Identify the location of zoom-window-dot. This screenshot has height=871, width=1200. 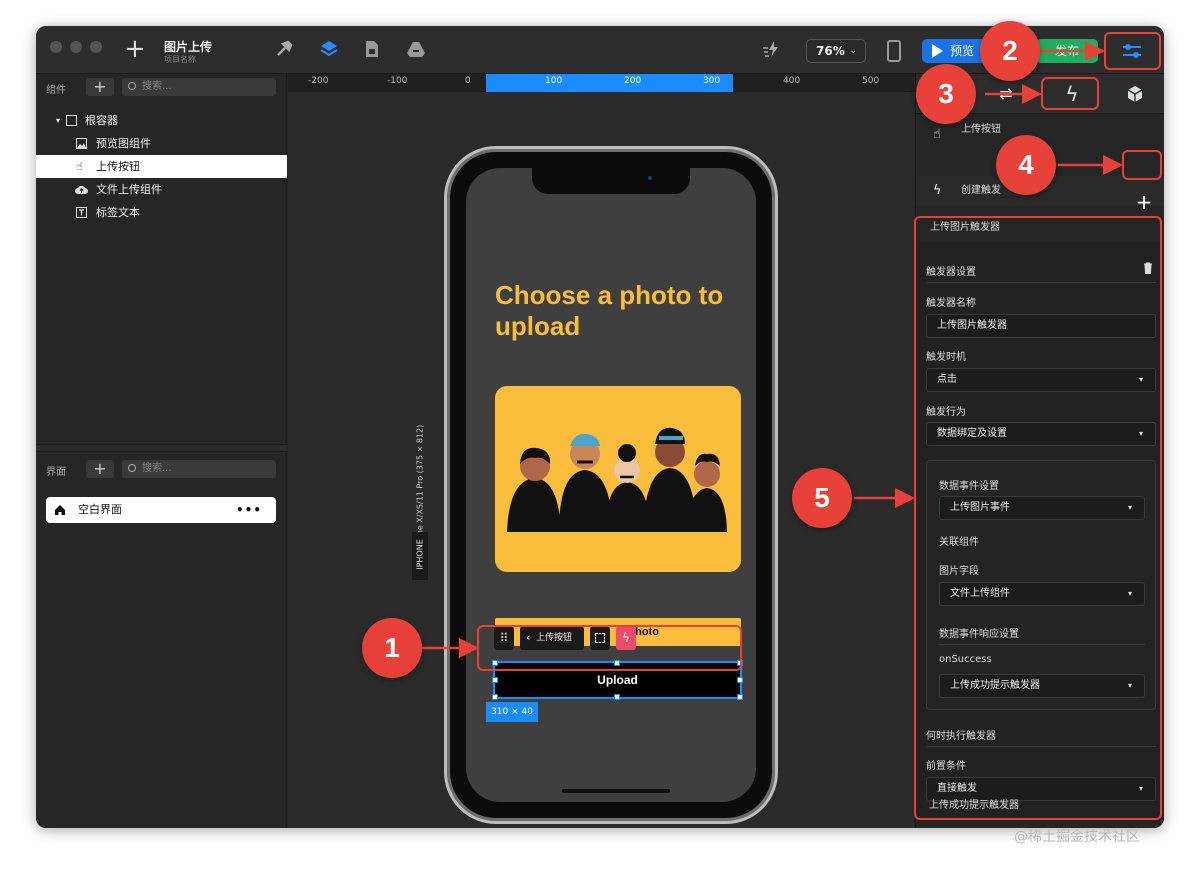
(96, 47).